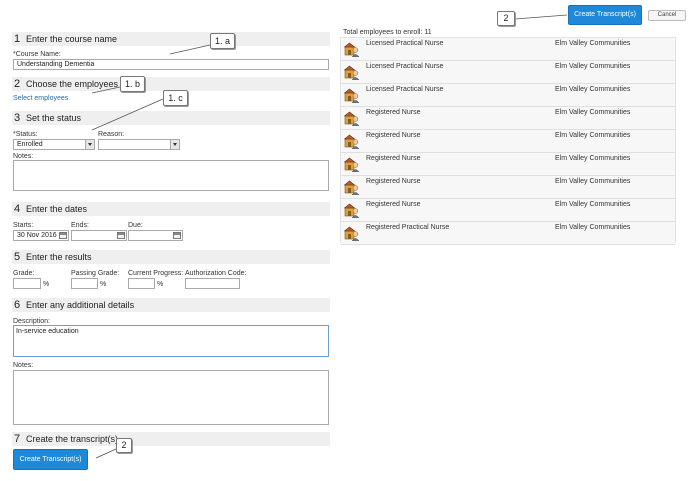 Image resolution: width=688 pixels, height=481 pixels. What do you see at coordinates (25, 134) in the screenshot?
I see `status-label: *Status:` at bounding box center [25, 134].